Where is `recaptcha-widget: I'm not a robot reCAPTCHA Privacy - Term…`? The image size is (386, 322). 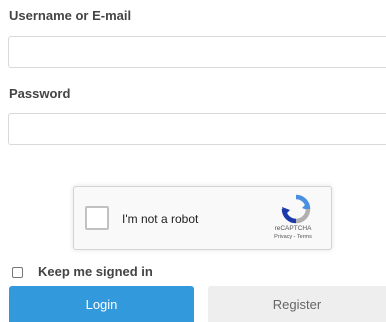
recaptcha-widget: I'm not a robot reCAPTCHA Privacy - Term… is located at coordinates (202, 218).